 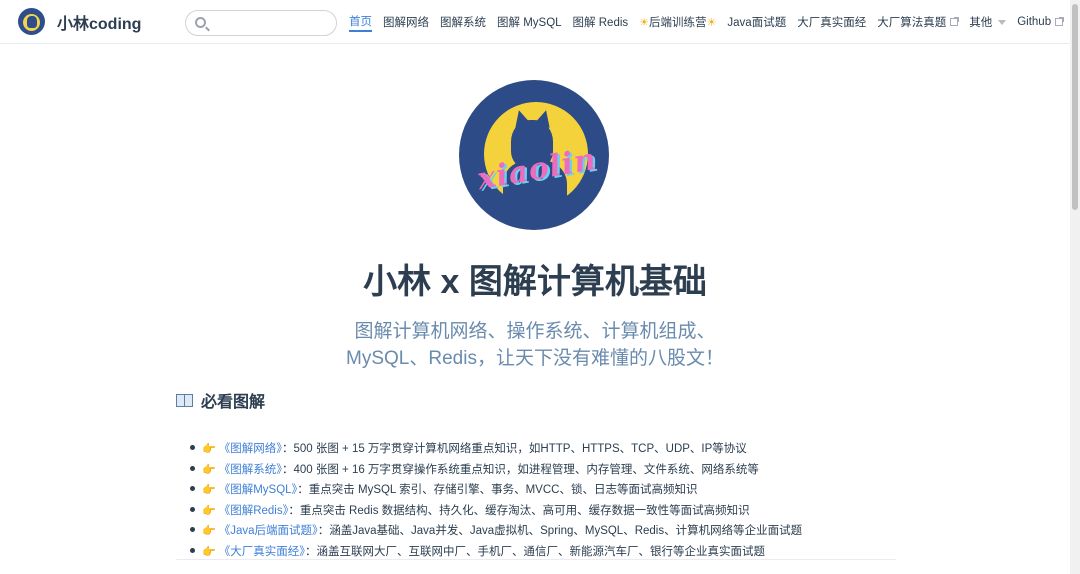 I want to click on hero-description-line: MySQL、Redis，让天下没有难懂的八股文！, so click(x=535, y=358).